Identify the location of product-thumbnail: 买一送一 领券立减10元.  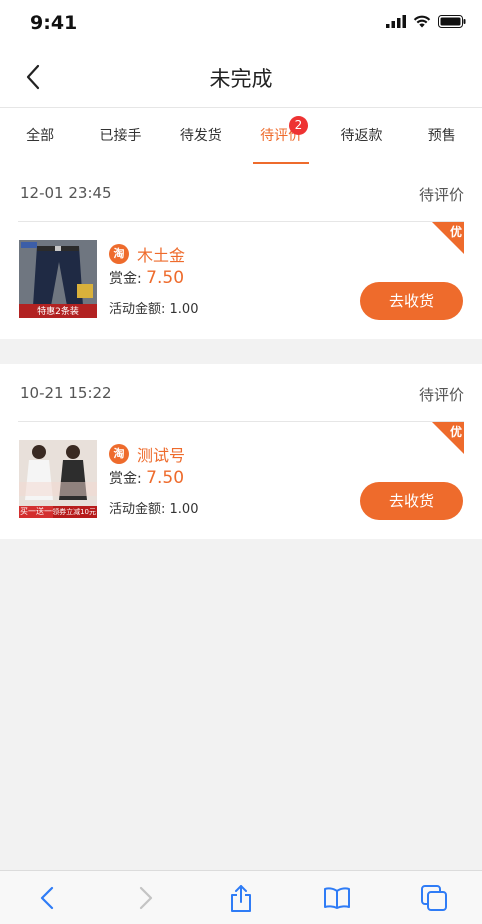
(58, 479).